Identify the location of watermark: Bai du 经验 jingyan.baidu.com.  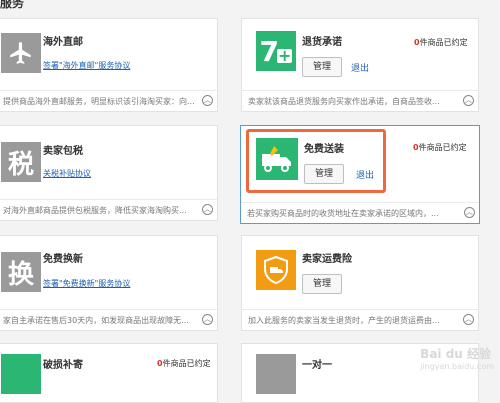
(457, 359).